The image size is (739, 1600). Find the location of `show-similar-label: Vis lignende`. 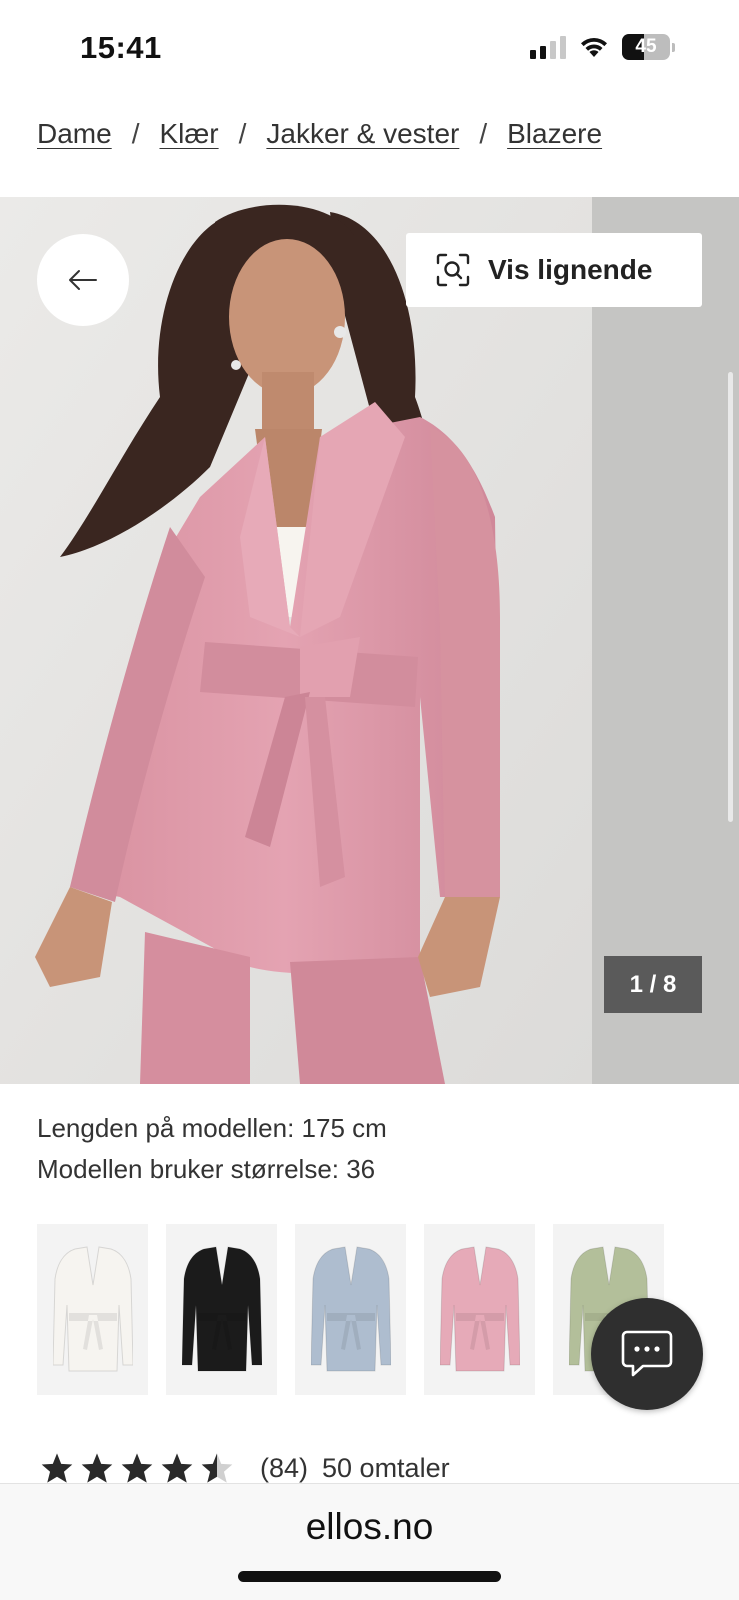

show-similar-label: Vis lignende is located at coordinates (570, 269).